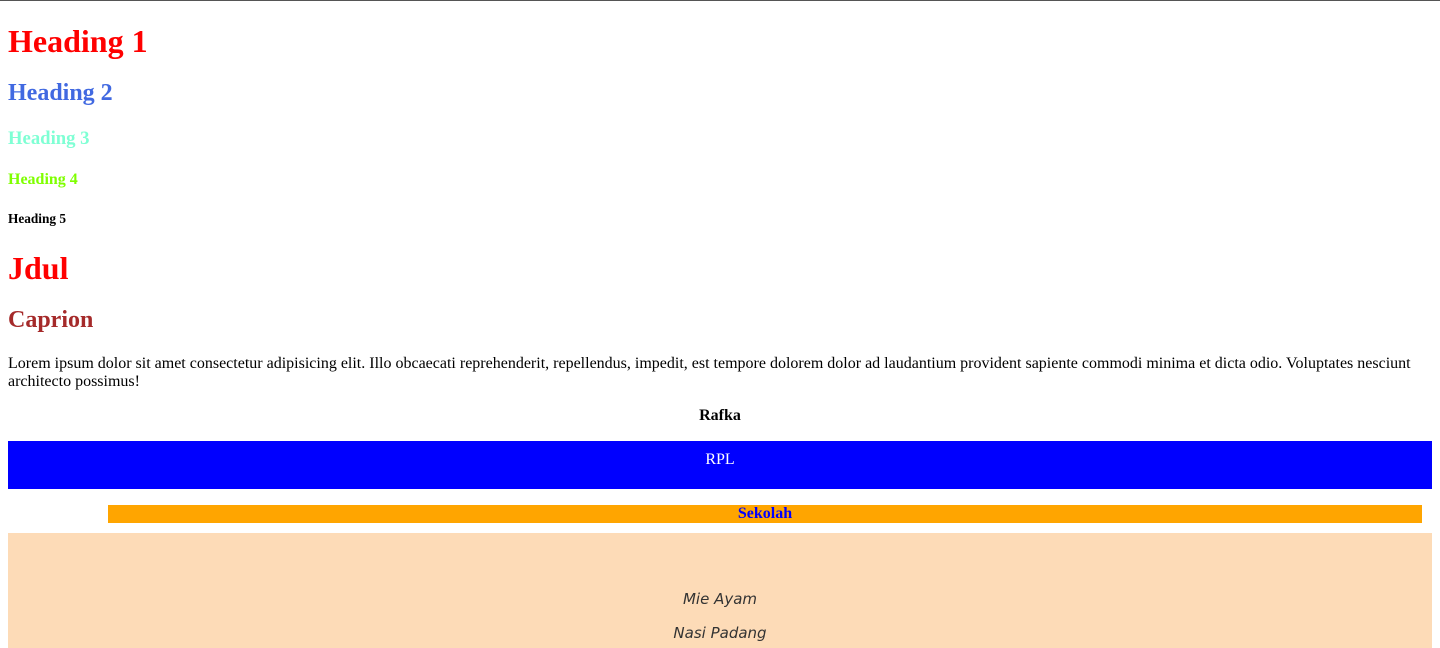 This screenshot has height=648, width=1440. What do you see at coordinates (720, 0) in the screenshot?
I see `top-border-line` at bounding box center [720, 0].